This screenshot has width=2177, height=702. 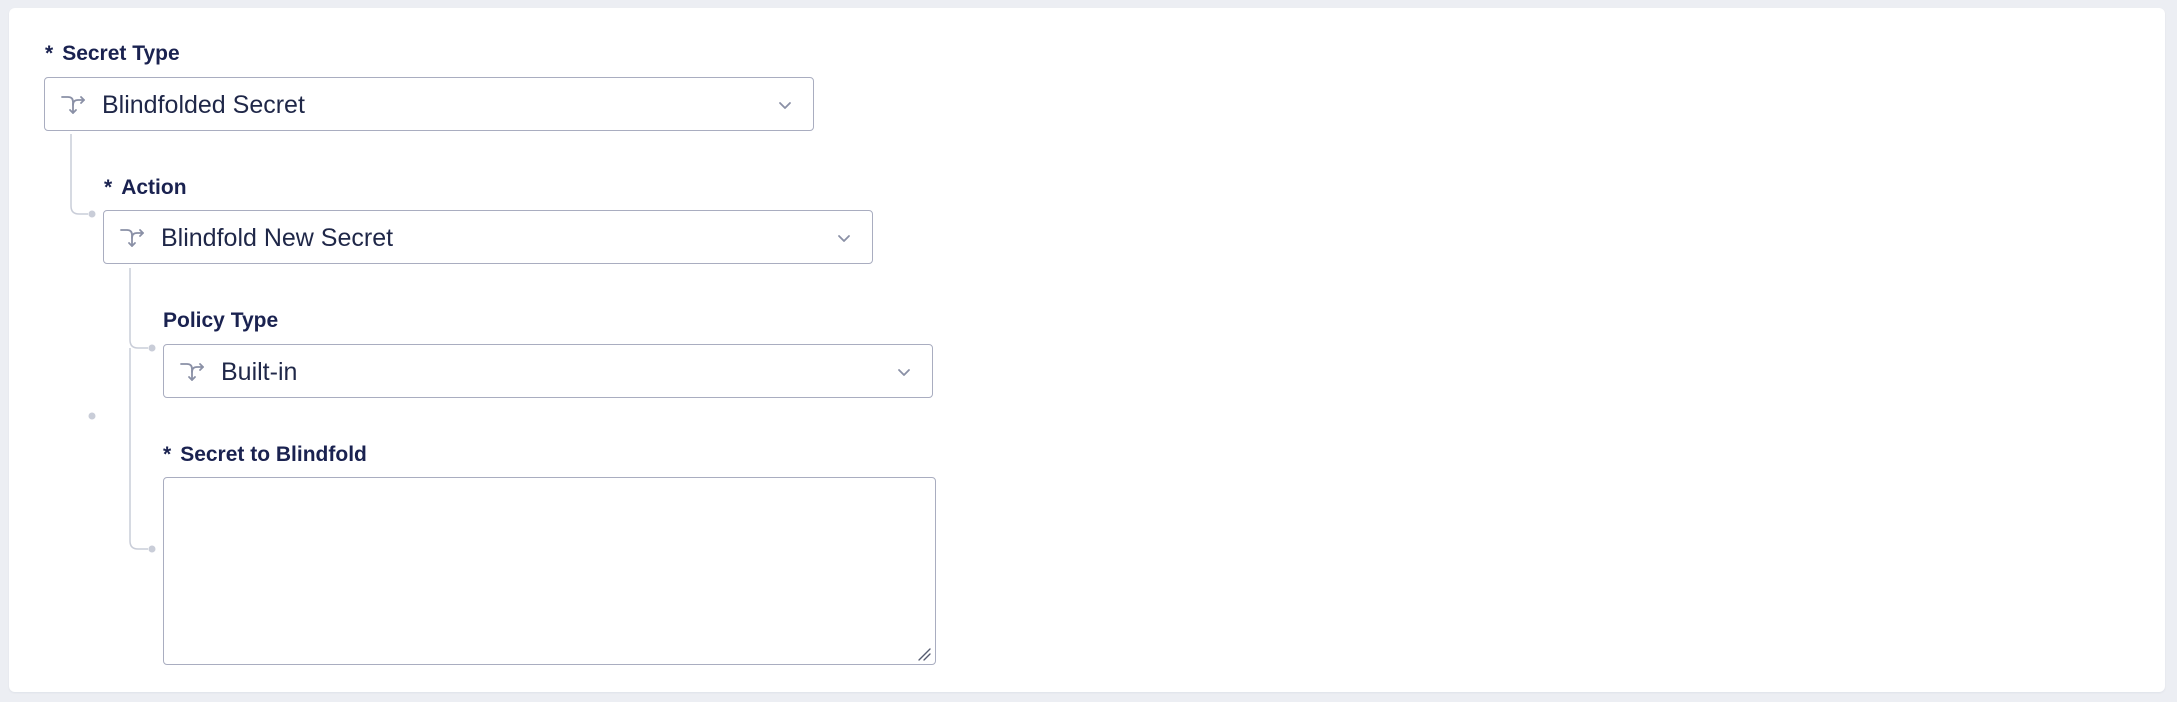 I want to click on policy-type-select: Built-in, so click(x=548, y=371).